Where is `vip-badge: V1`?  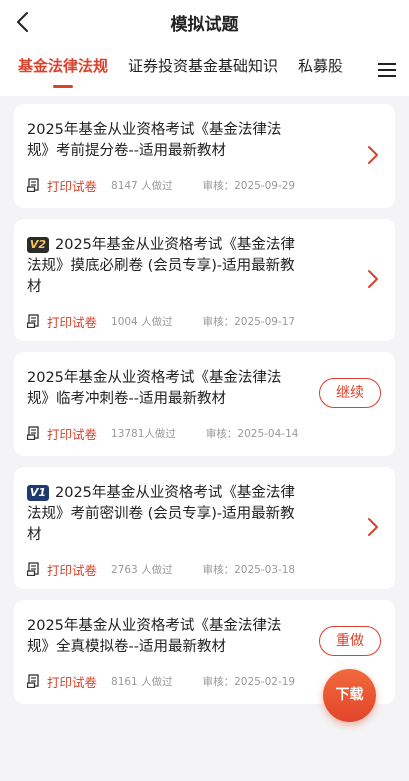 vip-badge: V1 is located at coordinates (38, 493).